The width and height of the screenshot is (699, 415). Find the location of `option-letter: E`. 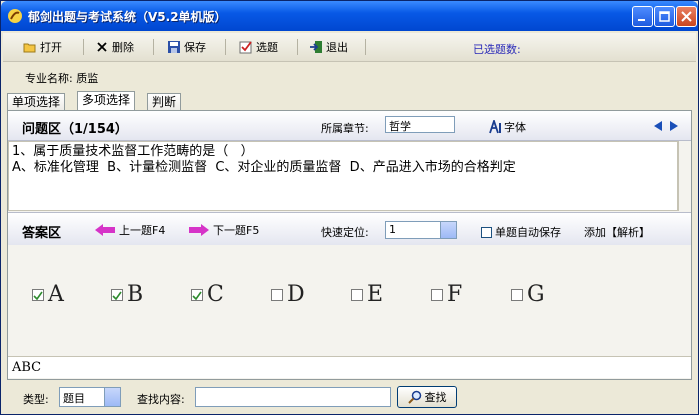

option-letter: E is located at coordinates (375, 294).